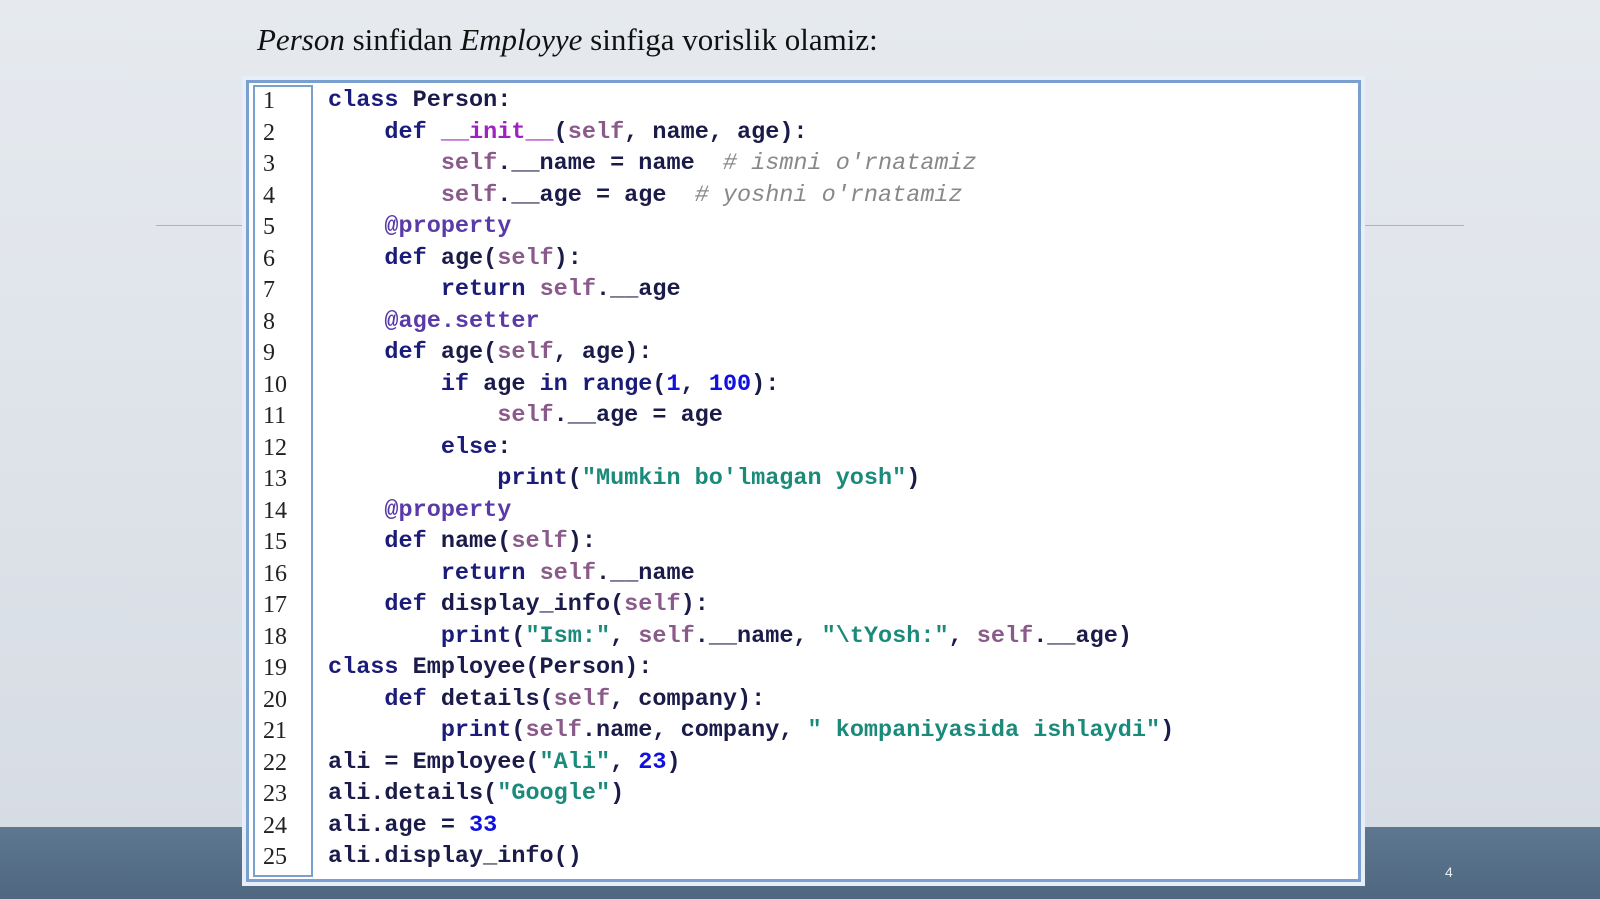 The width and height of the screenshot is (1600, 899). What do you see at coordinates (490, 541) in the screenshot?
I see `code-text: def name(self):` at bounding box center [490, 541].